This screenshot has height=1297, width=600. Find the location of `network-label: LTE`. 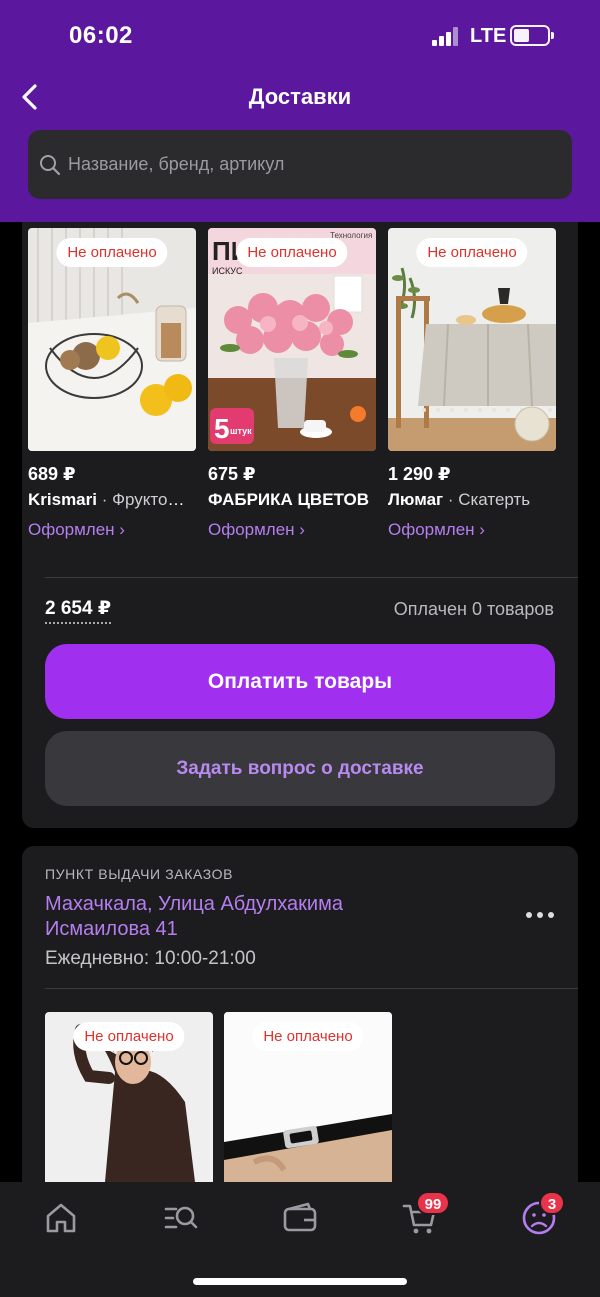

network-label: LTE is located at coordinates (488, 36).